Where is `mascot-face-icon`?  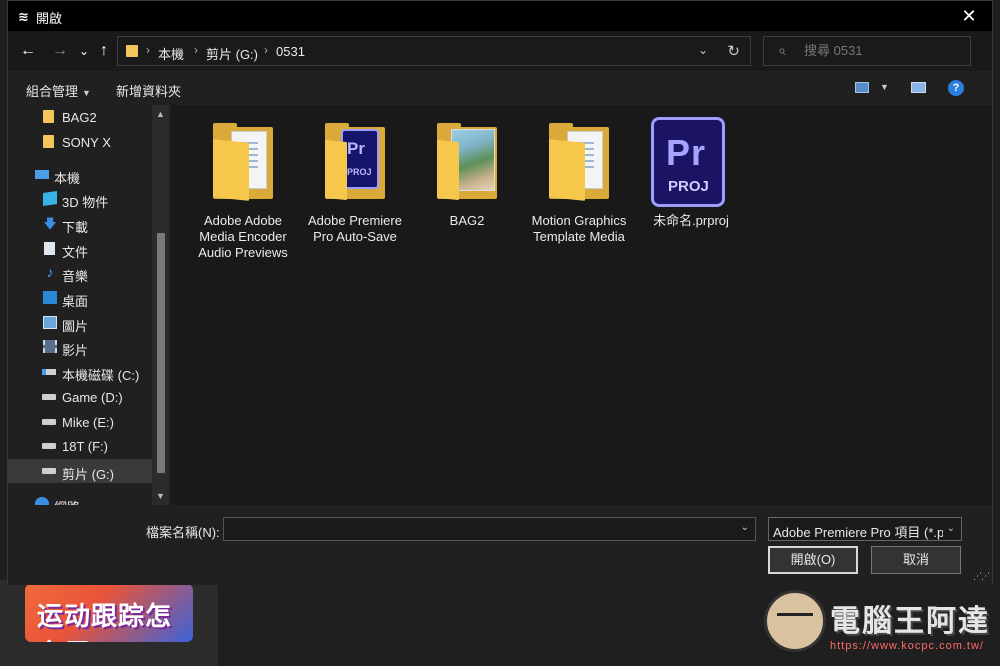
mascot-face-icon is located at coordinates (795, 621).